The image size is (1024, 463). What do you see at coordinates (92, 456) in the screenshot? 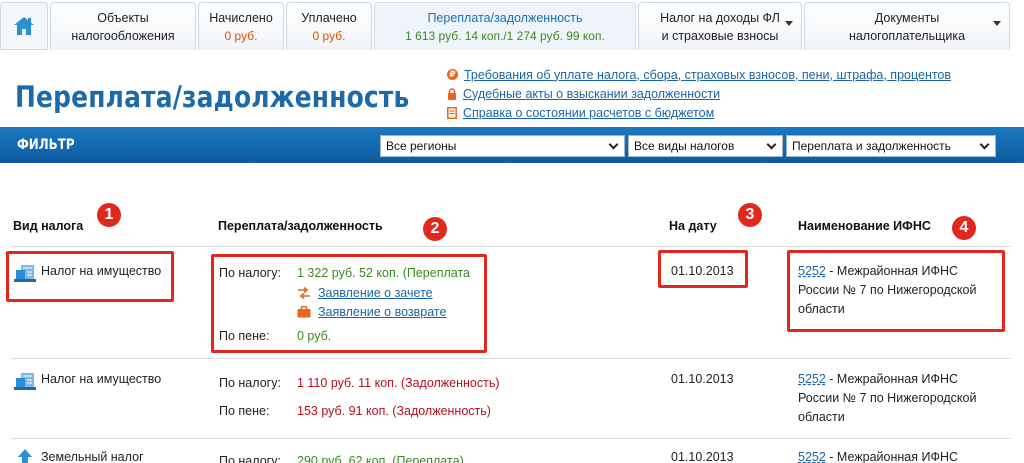
I see `tax-name: Земельный налог` at bounding box center [92, 456].